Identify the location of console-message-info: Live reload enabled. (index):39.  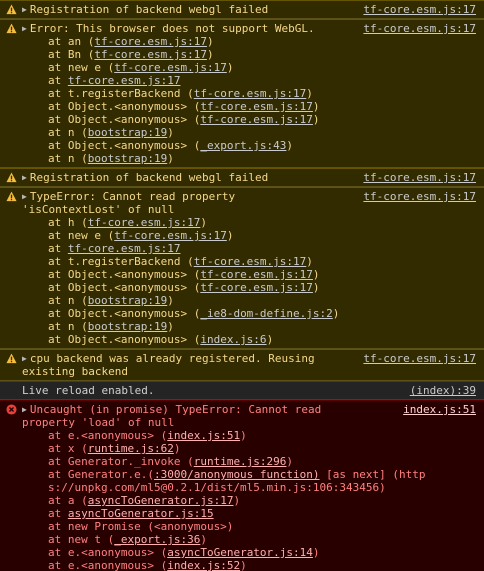
(242, 390).